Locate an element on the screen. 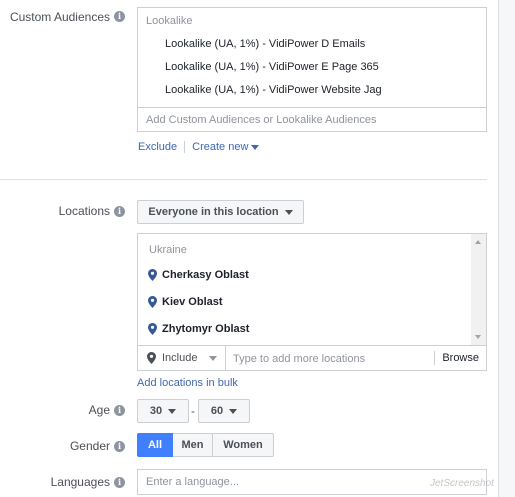 The image size is (515, 497). locations-scrollbar is located at coordinates (478, 289).